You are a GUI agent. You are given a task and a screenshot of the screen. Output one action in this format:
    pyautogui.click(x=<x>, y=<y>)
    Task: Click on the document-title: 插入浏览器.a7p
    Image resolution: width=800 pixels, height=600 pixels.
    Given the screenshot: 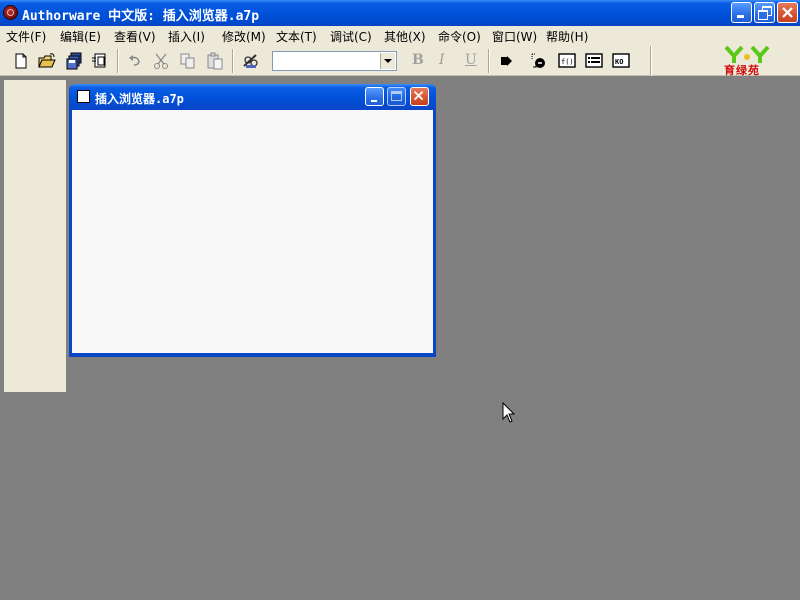 What is the action you would take?
    pyautogui.click(x=139, y=99)
    